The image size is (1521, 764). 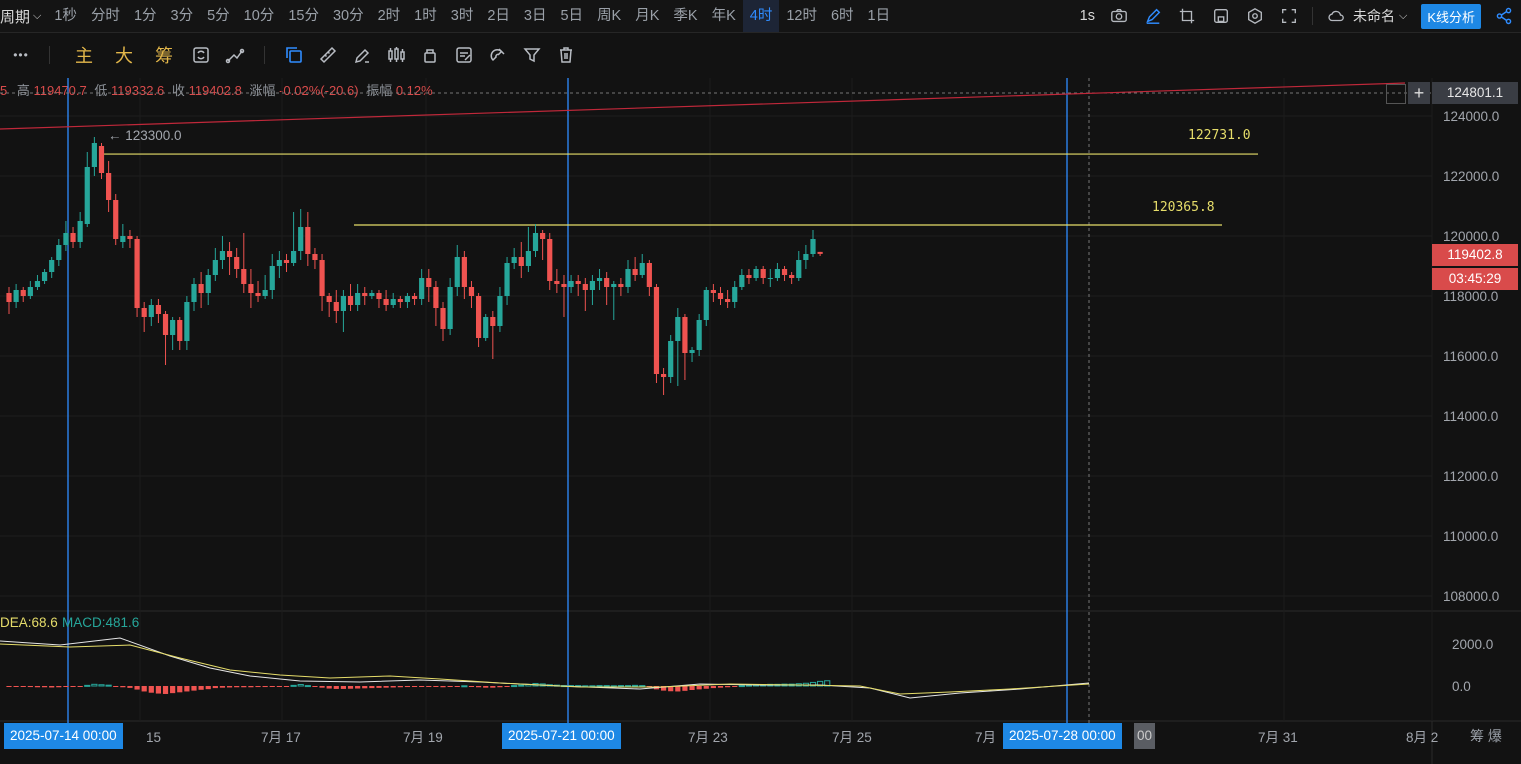 What do you see at coordinates (21, 55) in the screenshot?
I see `more-icon: •••` at bounding box center [21, 55].